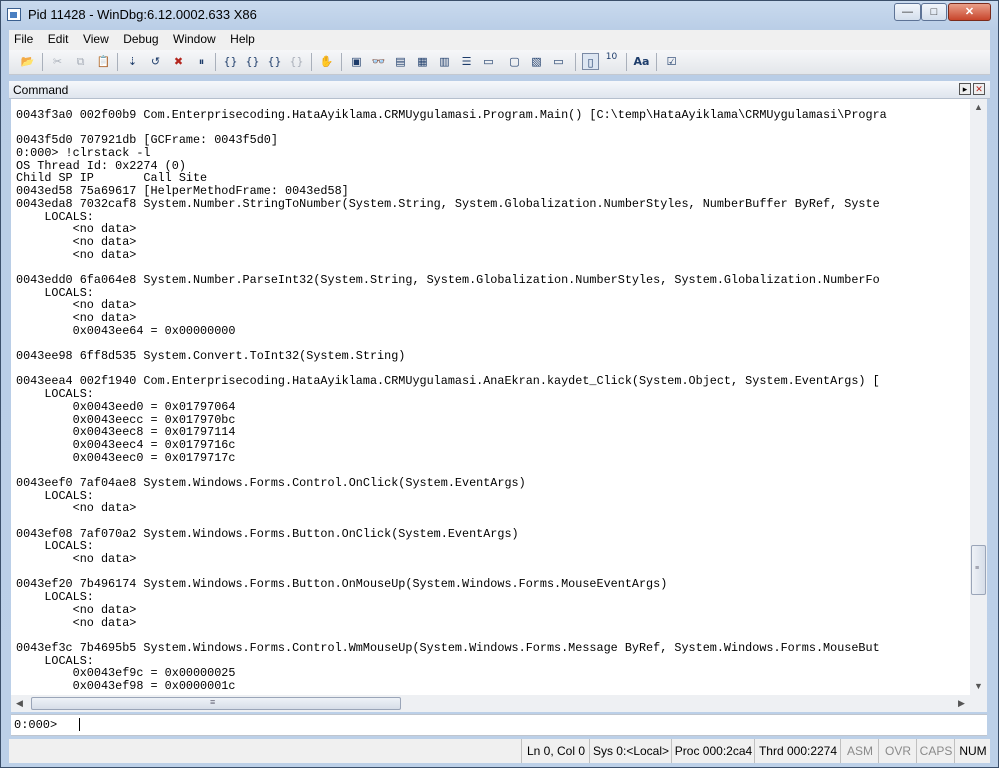  Describe the element at coordinates (961, 703) in the screenshot. I see `scroll-right-arrow-icon: ▶` at that location.